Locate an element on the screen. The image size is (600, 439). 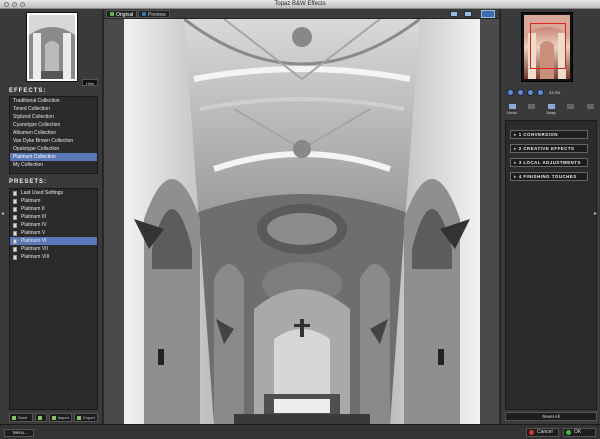
viewport-frame is located at coordinates (548, 46).